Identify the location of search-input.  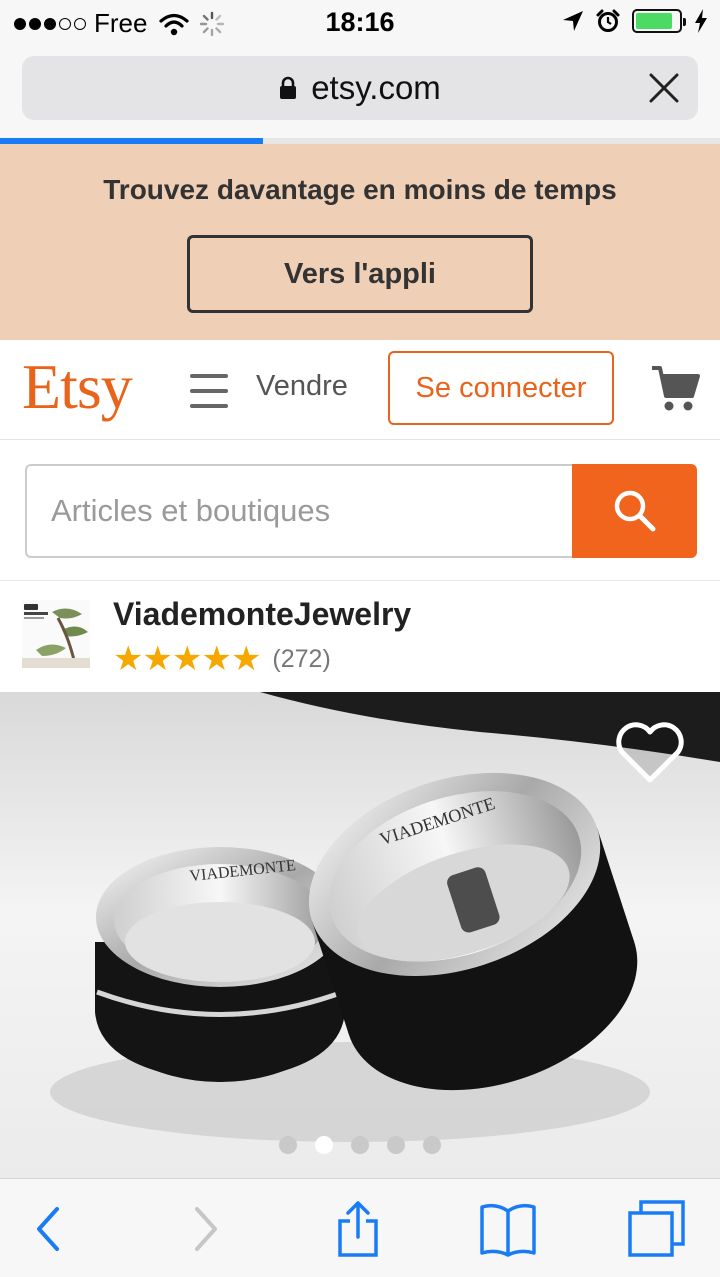
(299, 511).